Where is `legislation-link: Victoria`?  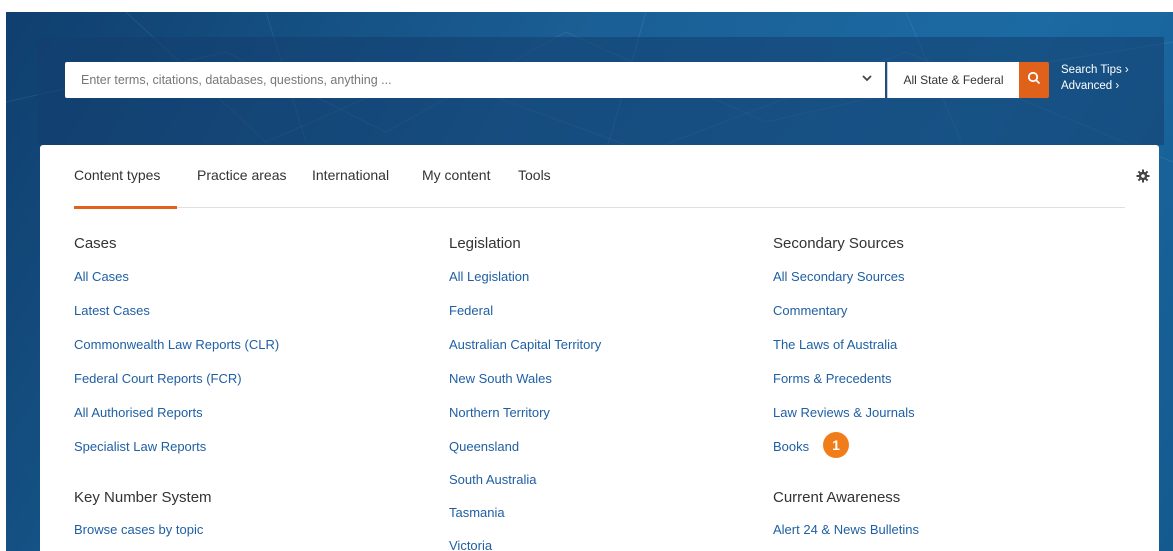
legislation-link: Victoria is located at coordinates (470, 544).